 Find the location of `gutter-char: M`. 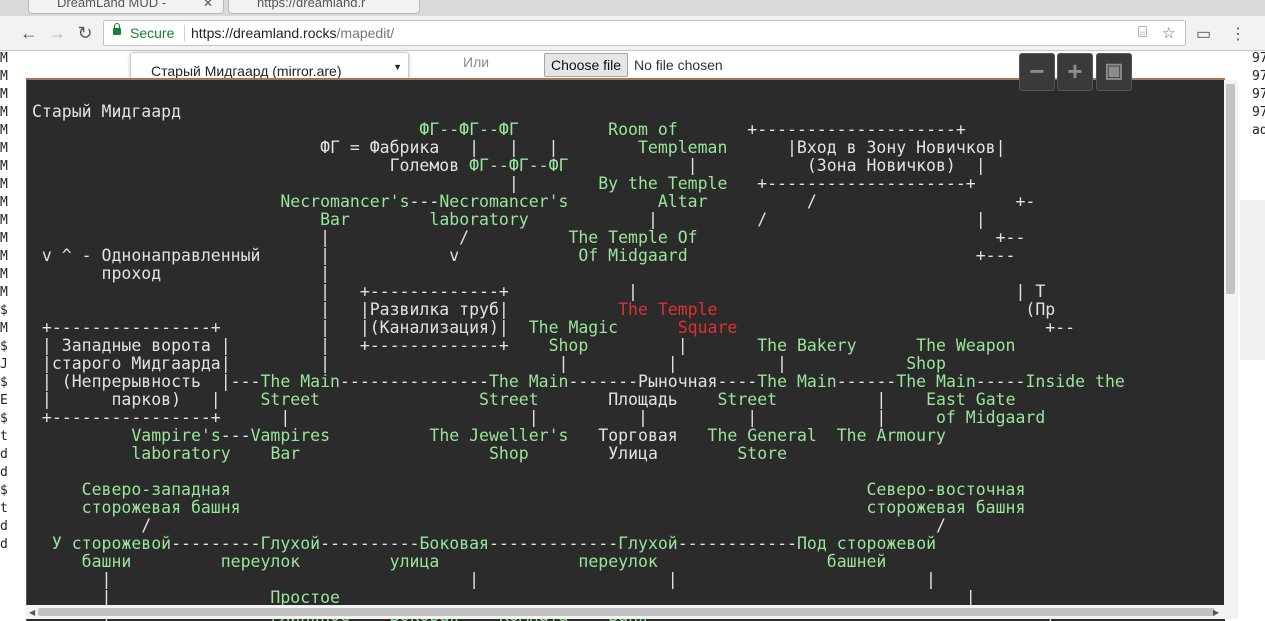

gutter-char: M is located at coordinates (4, 238).